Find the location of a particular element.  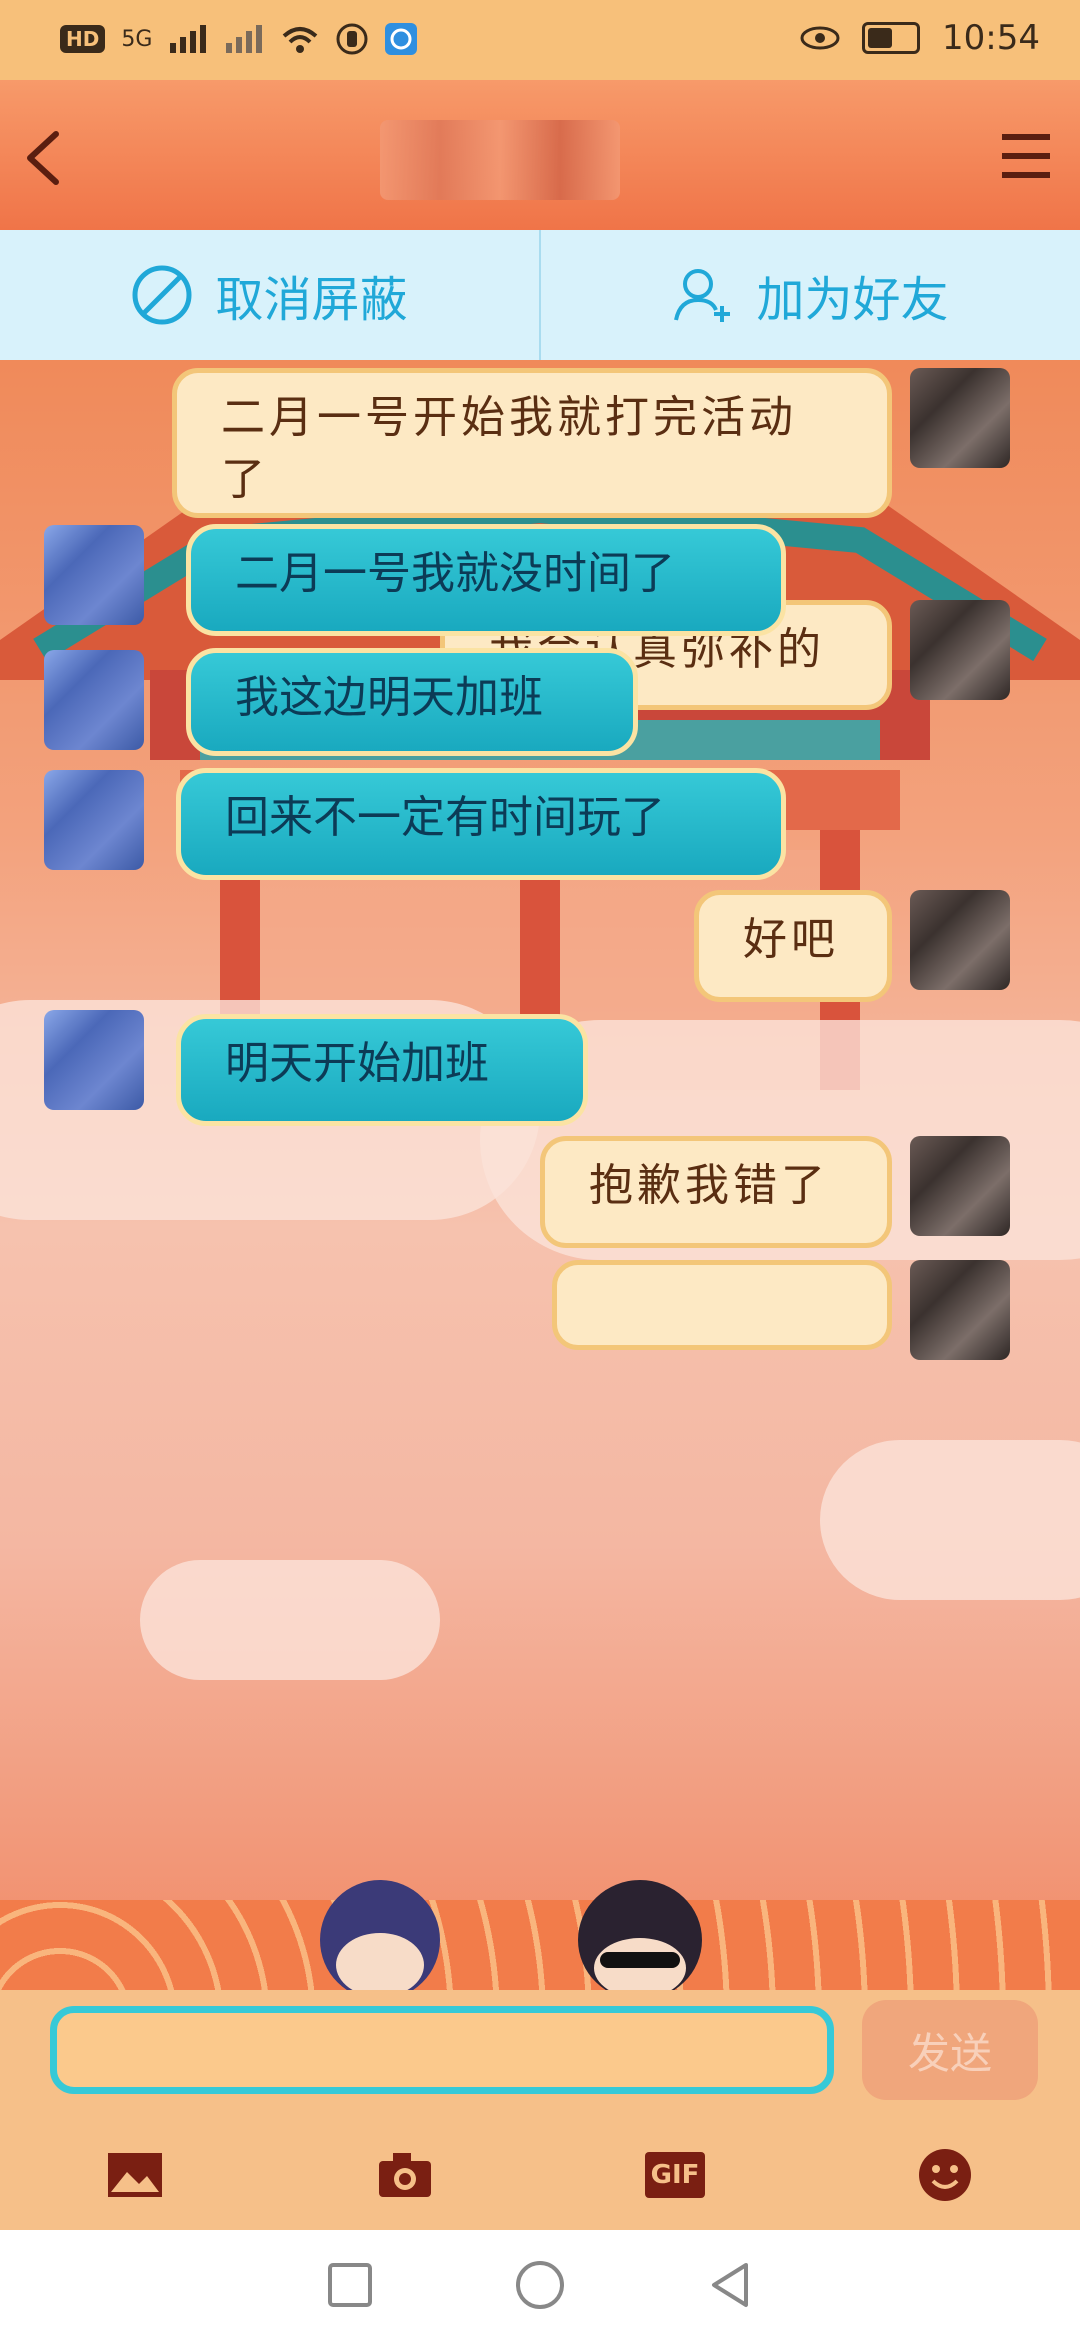

gif-icon: GIF is located at coordinates (675, 2175).